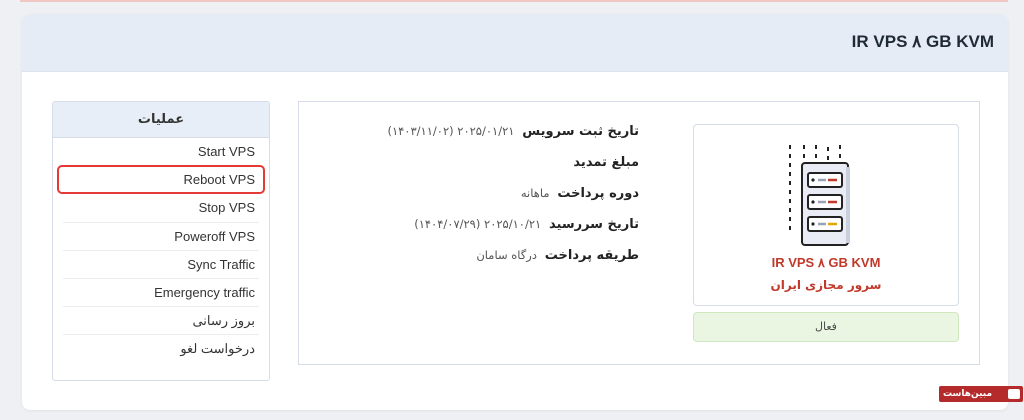 Image resolution: width=1024 pixels, height=420 pixels. What do you see at coordinates (514, 1) in the screenshot?
I see `top-divider` at bounding box center [514, 1].